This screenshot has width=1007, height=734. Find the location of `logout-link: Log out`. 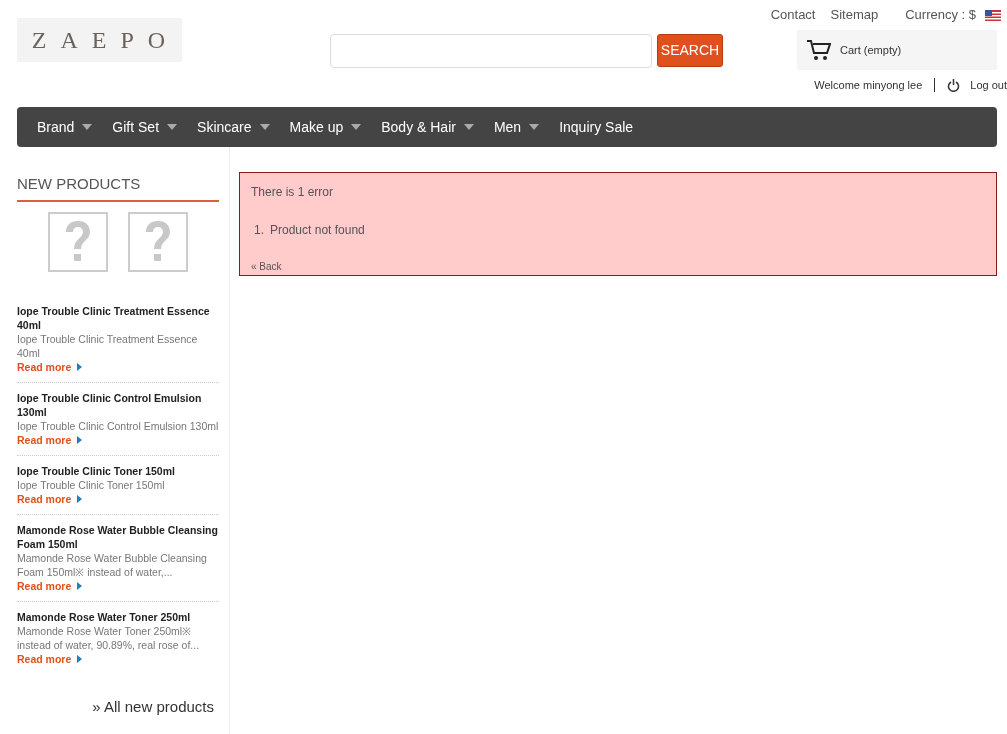

logout-link: Log out is located at coordinates (988, 85).